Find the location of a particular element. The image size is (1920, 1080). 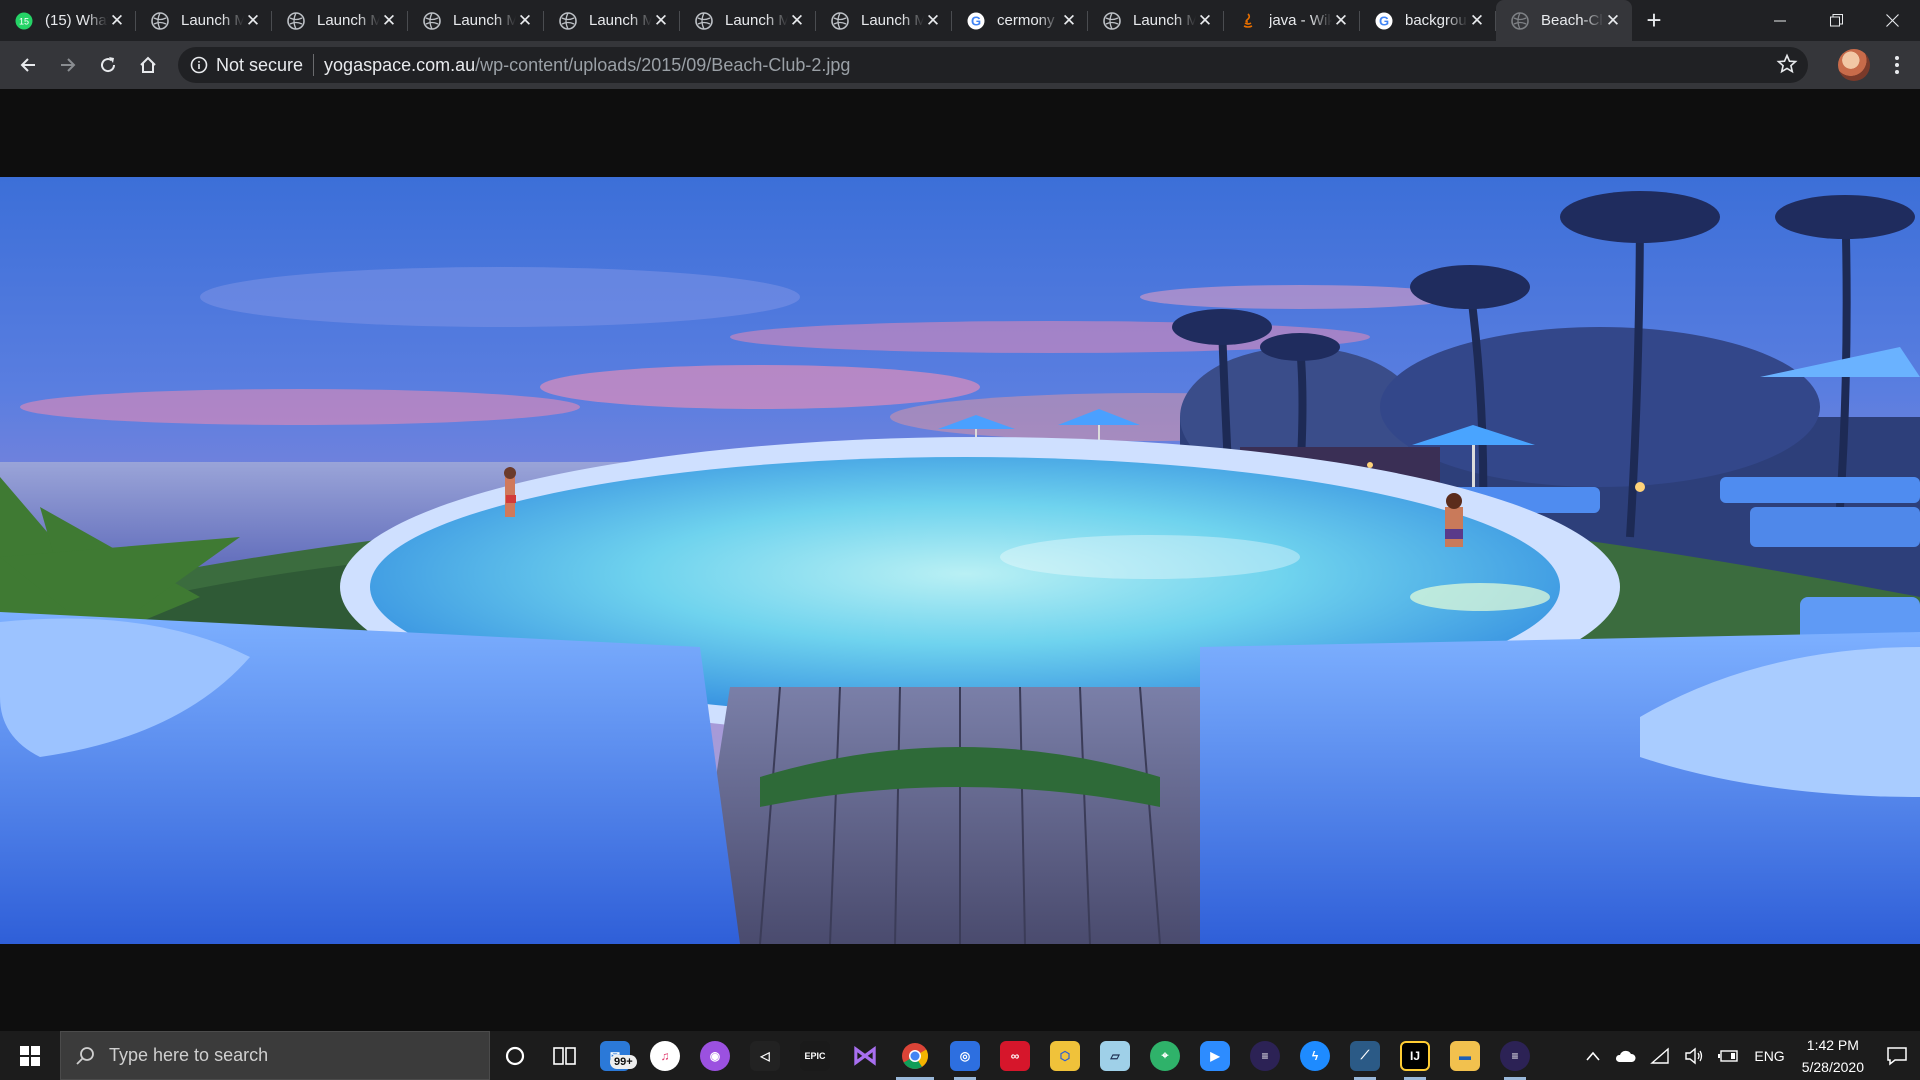

whatsapp-icon: 15 is located at coordinates (24, 21).